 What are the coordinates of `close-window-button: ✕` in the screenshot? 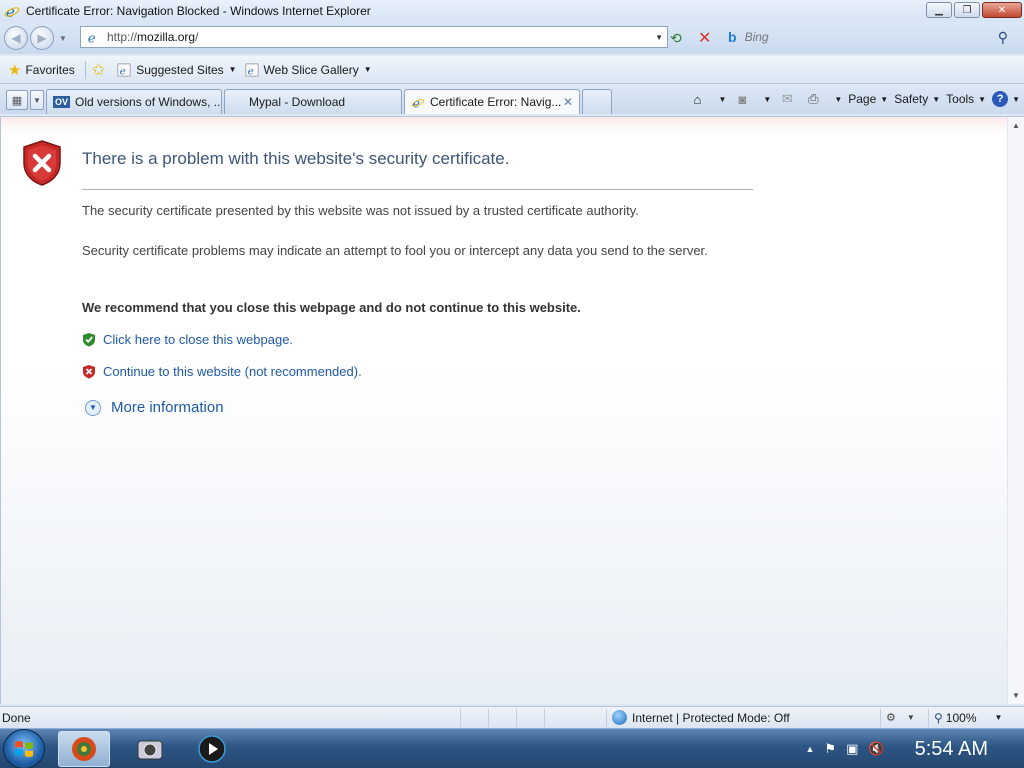 It's located at (1002, 10).